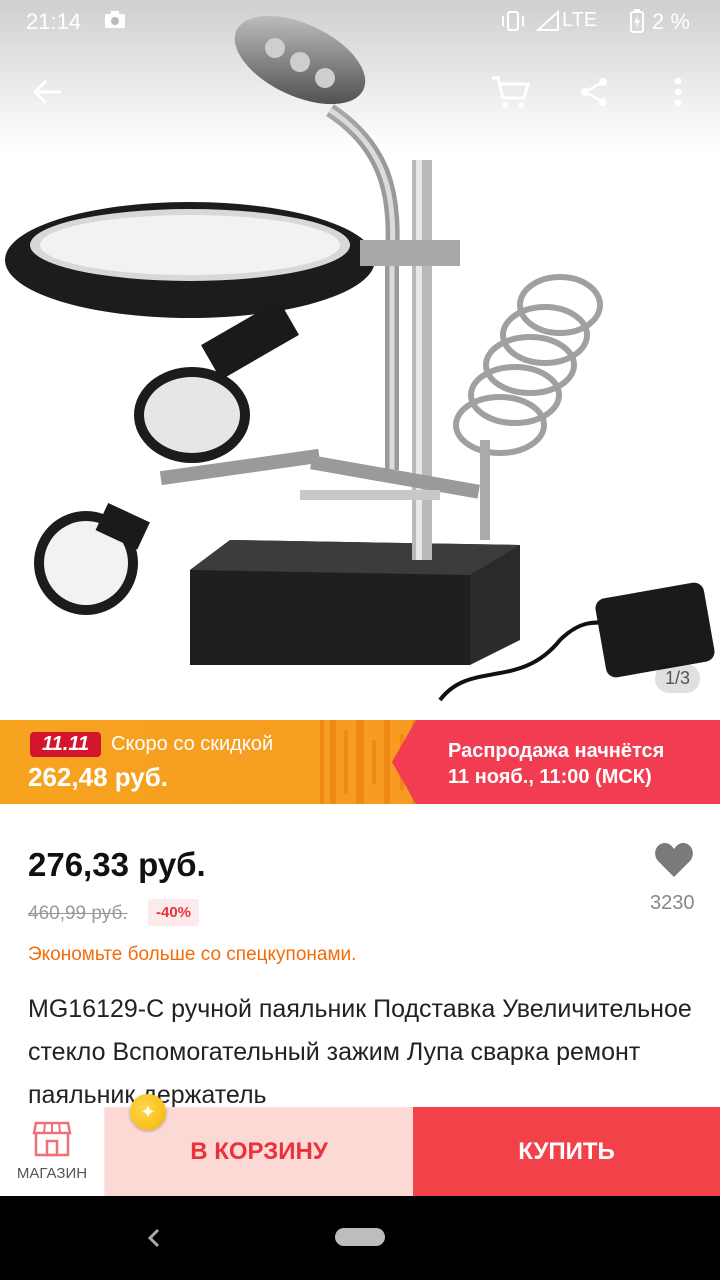 This screenshot has height=1280, width=720. Describe the element at coordinates (510, 92) in the screenshot. I see `cart-icon` at that location.